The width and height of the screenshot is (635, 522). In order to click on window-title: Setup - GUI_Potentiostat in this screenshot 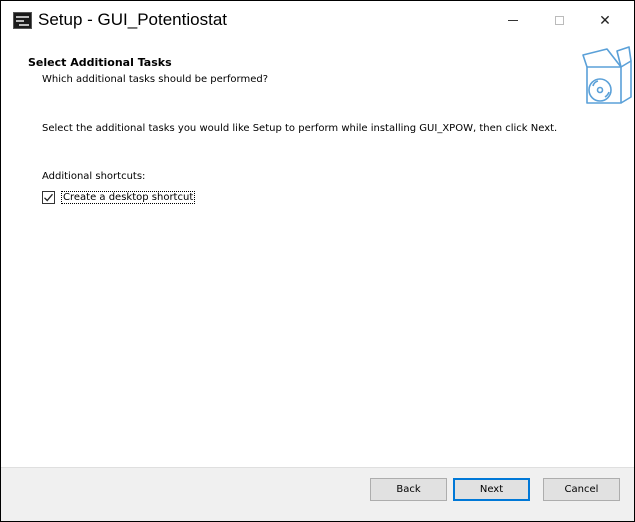, I will do `click(132, 19)`.